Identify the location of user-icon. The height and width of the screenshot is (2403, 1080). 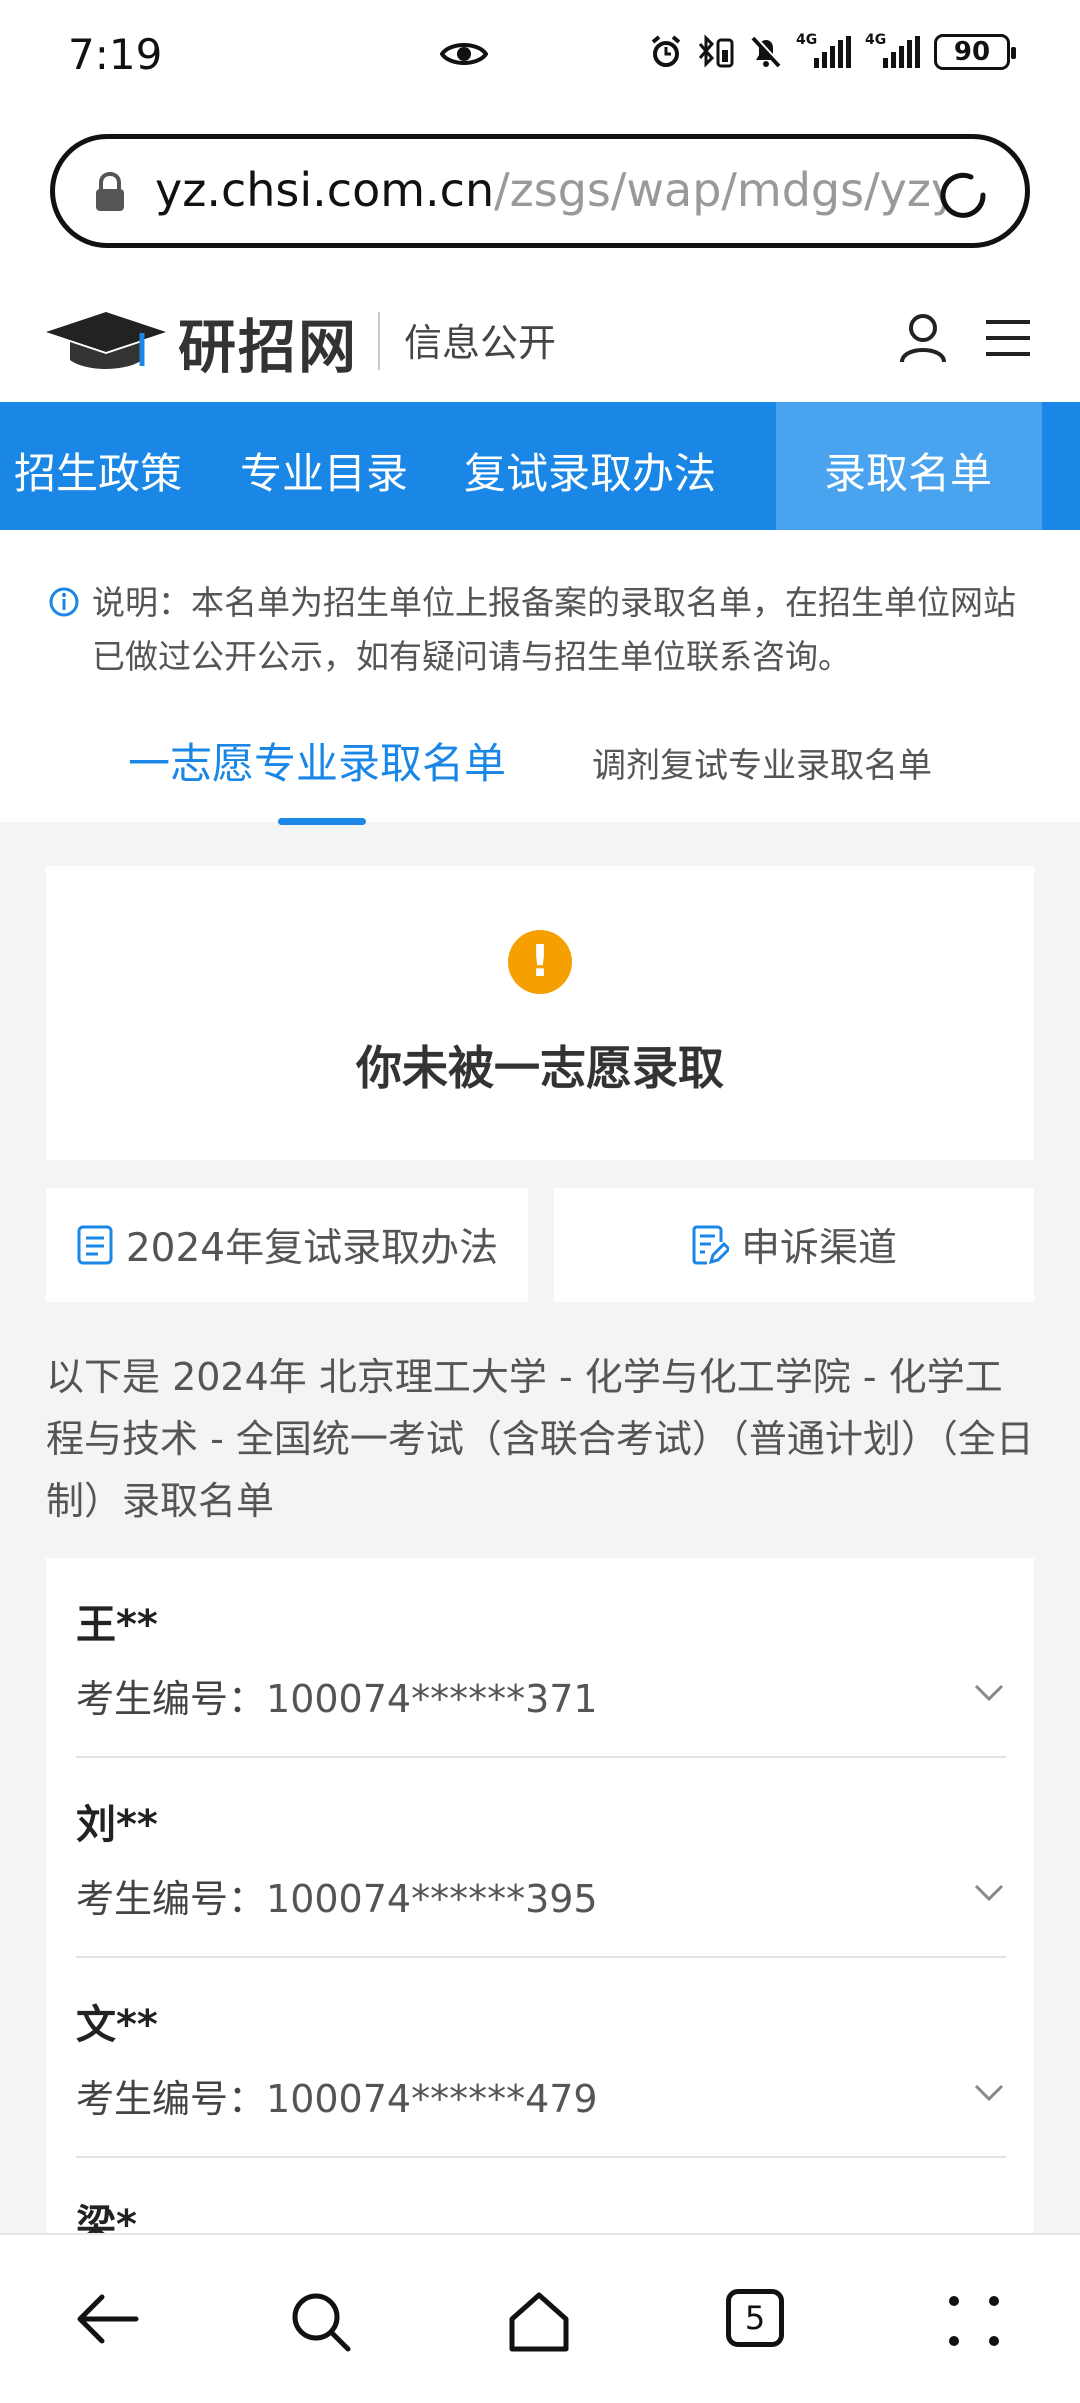
(923, 338).